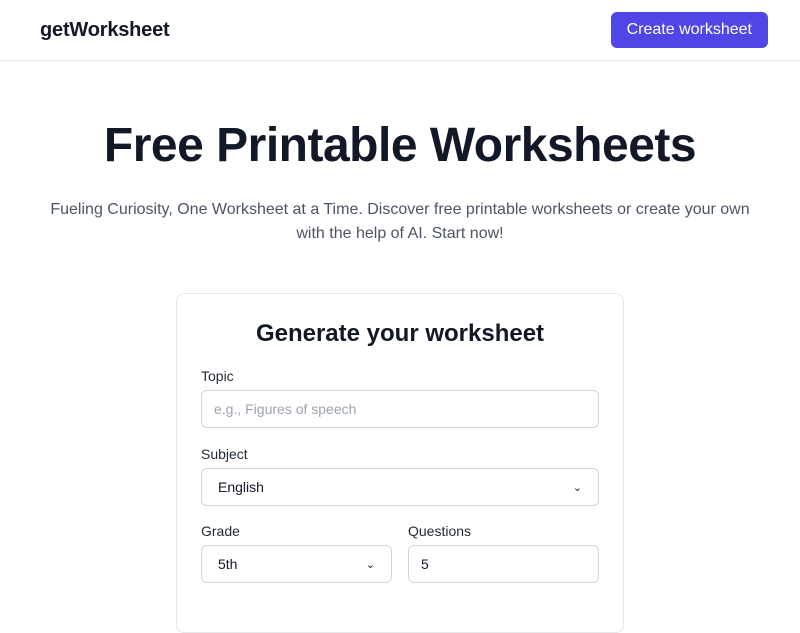 The height and width of the screenshot is (633, 800). I want to click on subject-label: Subject, so click(224, 454).